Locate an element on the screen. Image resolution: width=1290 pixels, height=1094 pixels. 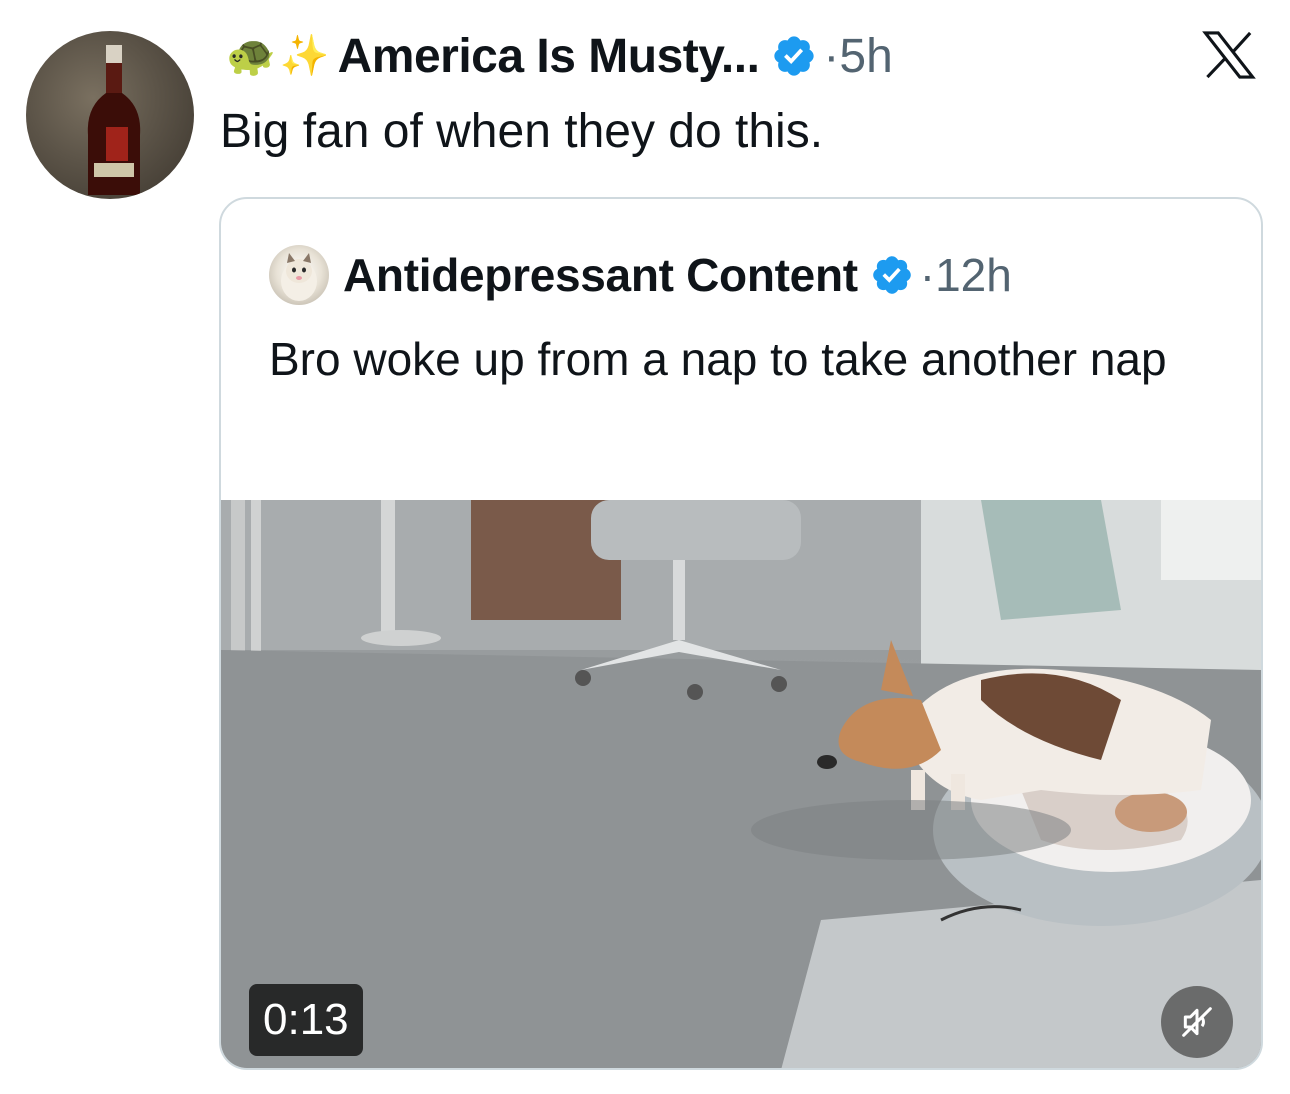
sparkles-icon: ✨ is located at coordinates (304, 56).